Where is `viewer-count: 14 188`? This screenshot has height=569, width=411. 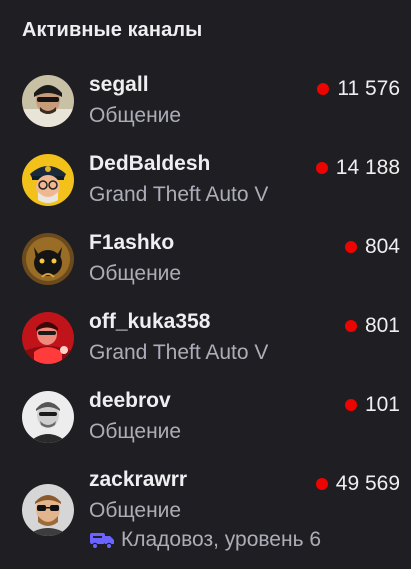 viewer-count: 14 188 is located at coordinates (357, 168).